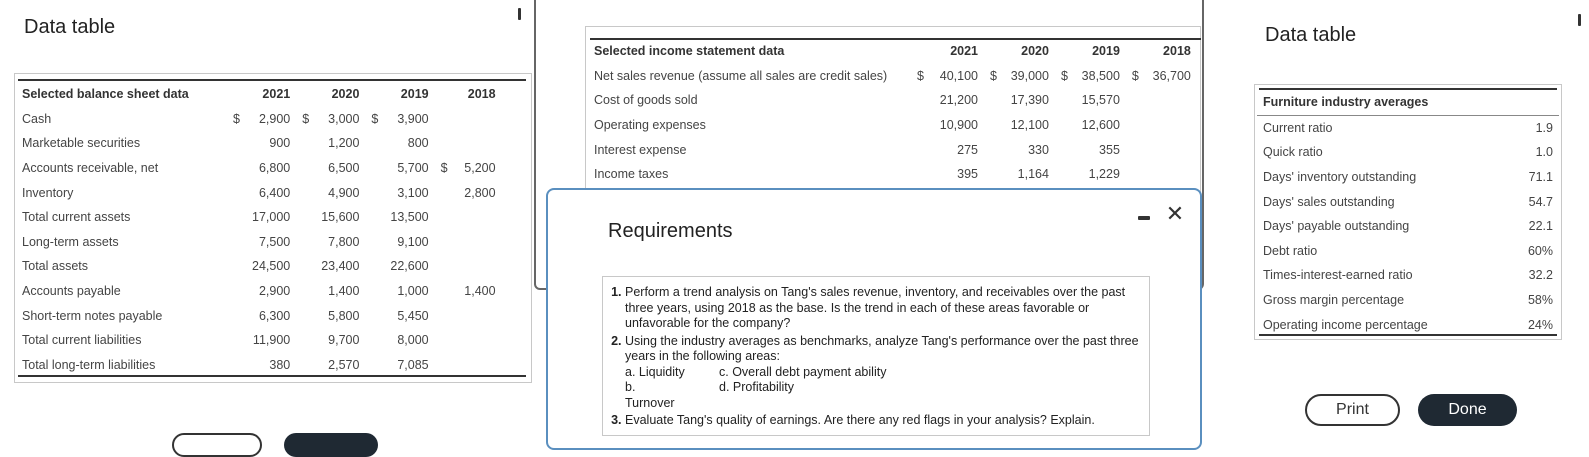  What do you see at coordinates (70, 241) in the screenshot?
I see `row-label: Long-term assets` at bounding box center [70, 241].